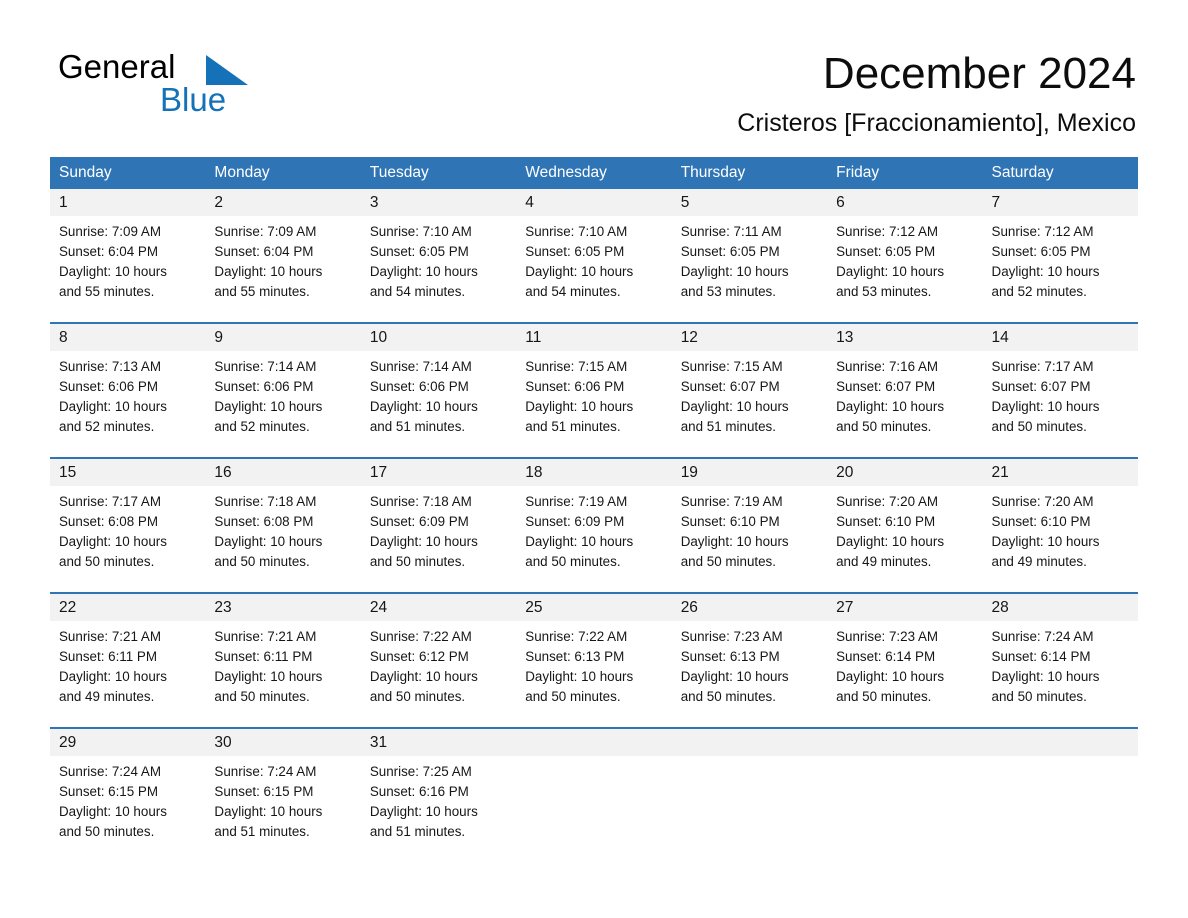  Describe the element at coordinates (575, 251) in the screenshot. I see `sunset-text: Sunset: 6:05 PM` at that location.